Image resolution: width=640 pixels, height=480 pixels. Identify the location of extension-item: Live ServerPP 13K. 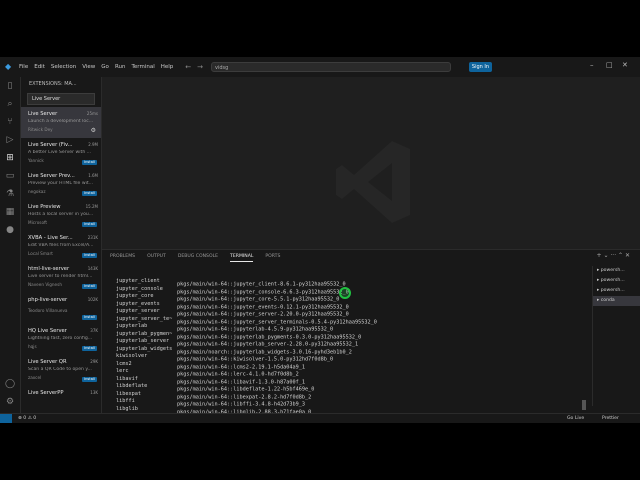
(61, 399).